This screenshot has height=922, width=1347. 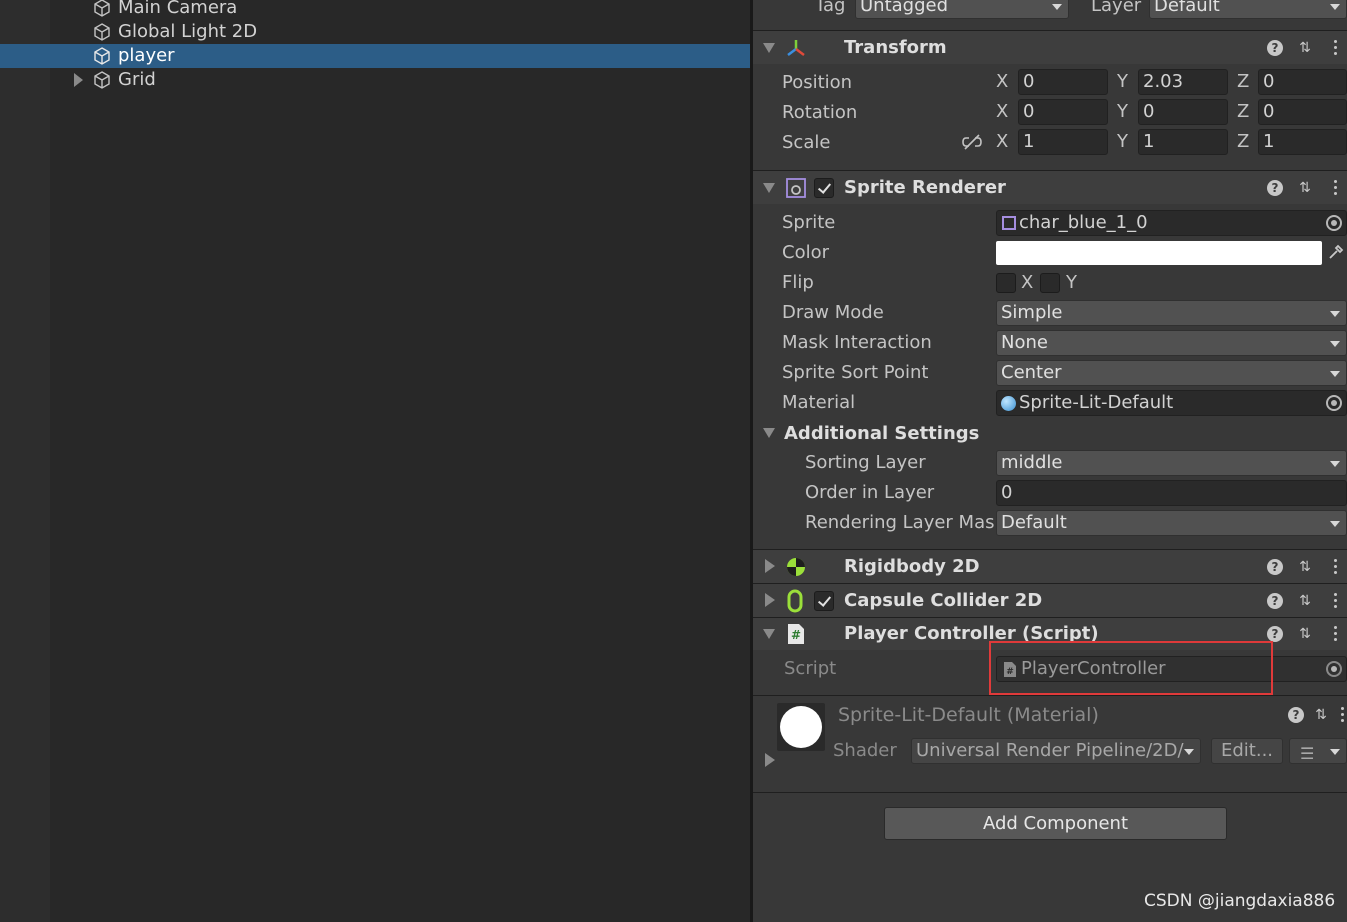 What do you see at coordinates (1302, 82) in the screenshot?
I see `position-z-field: 0` at bounding box center [1302, 82].